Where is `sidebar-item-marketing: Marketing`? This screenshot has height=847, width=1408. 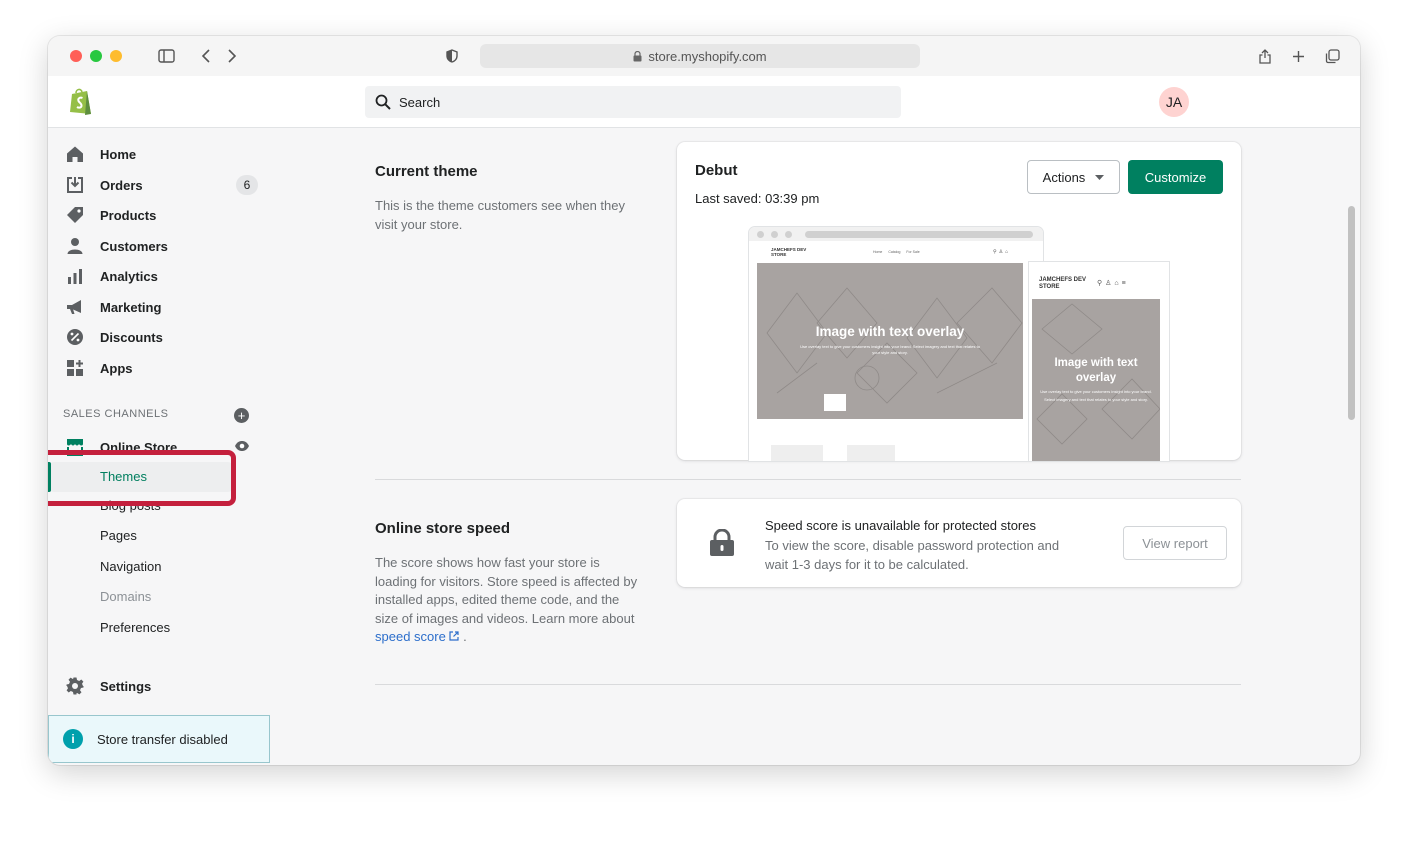
sidebar-item-marketing: Marketing is located at coordinates (159, 307).